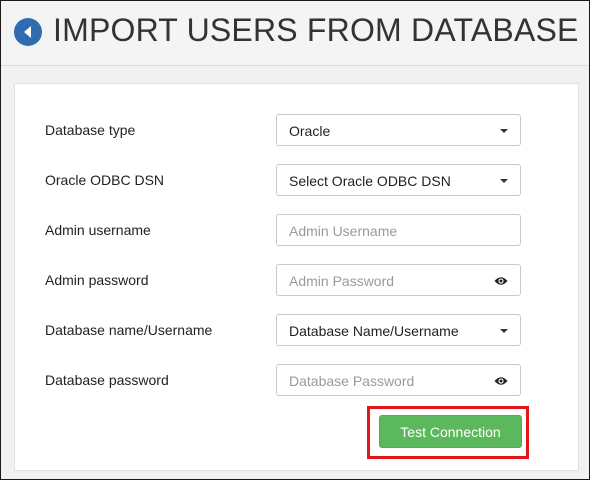 This screenshot has width=590, height=480. I want to click on odbc-dsn-select: Select Oracle ODBC DSN, so click(398, 180).